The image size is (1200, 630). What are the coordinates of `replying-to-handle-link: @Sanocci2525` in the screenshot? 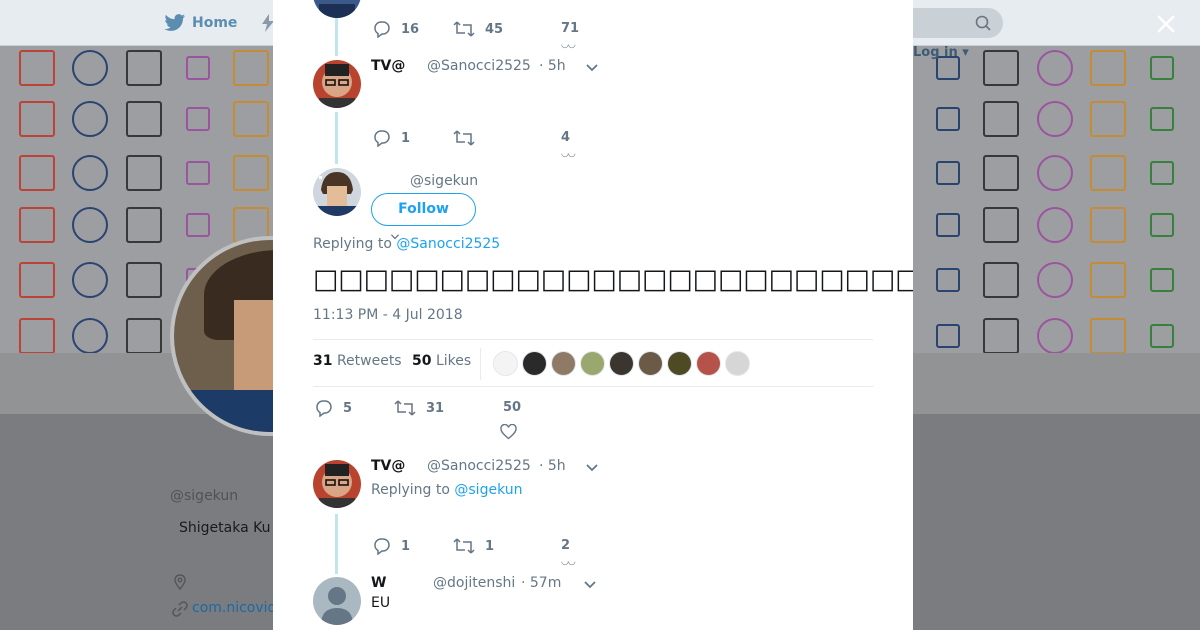 It's located at (448, 244).